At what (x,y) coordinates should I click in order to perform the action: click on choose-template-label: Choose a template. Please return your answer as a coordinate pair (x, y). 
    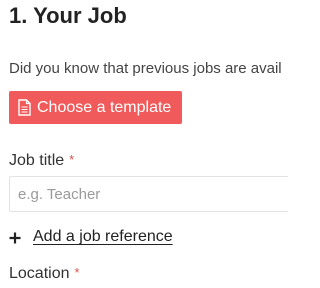
    Looking at the image, I should click on (104, 107).